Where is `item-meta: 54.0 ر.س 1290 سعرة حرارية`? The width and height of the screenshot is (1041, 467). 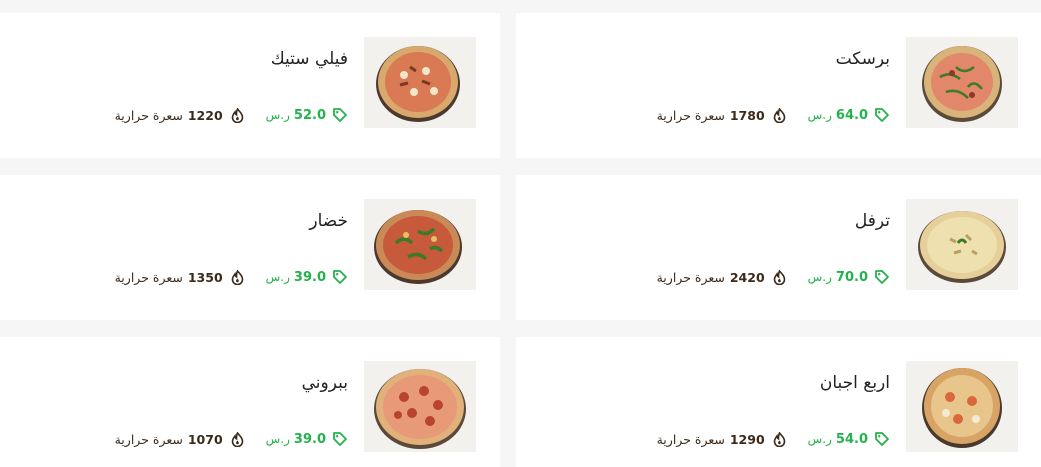
item-meta: 54.0 ر.س 1290 سعرة حرارية is located at coordinates (773, 439).